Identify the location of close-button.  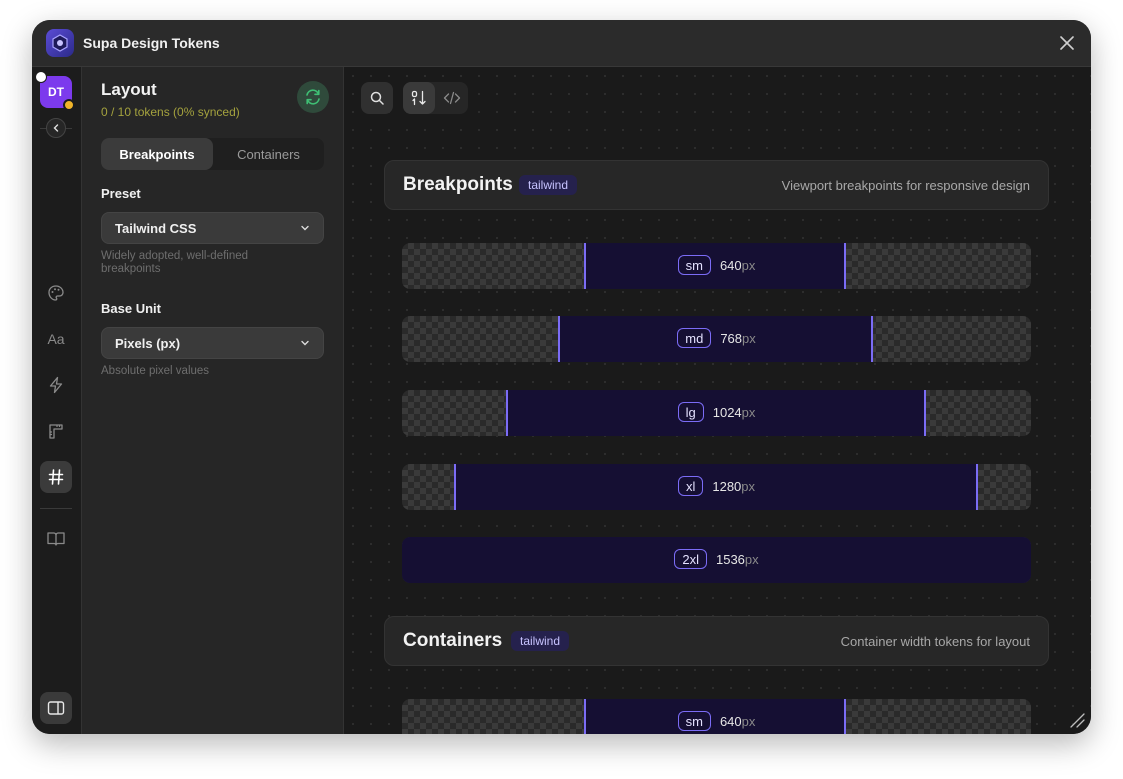
(1067, 43).